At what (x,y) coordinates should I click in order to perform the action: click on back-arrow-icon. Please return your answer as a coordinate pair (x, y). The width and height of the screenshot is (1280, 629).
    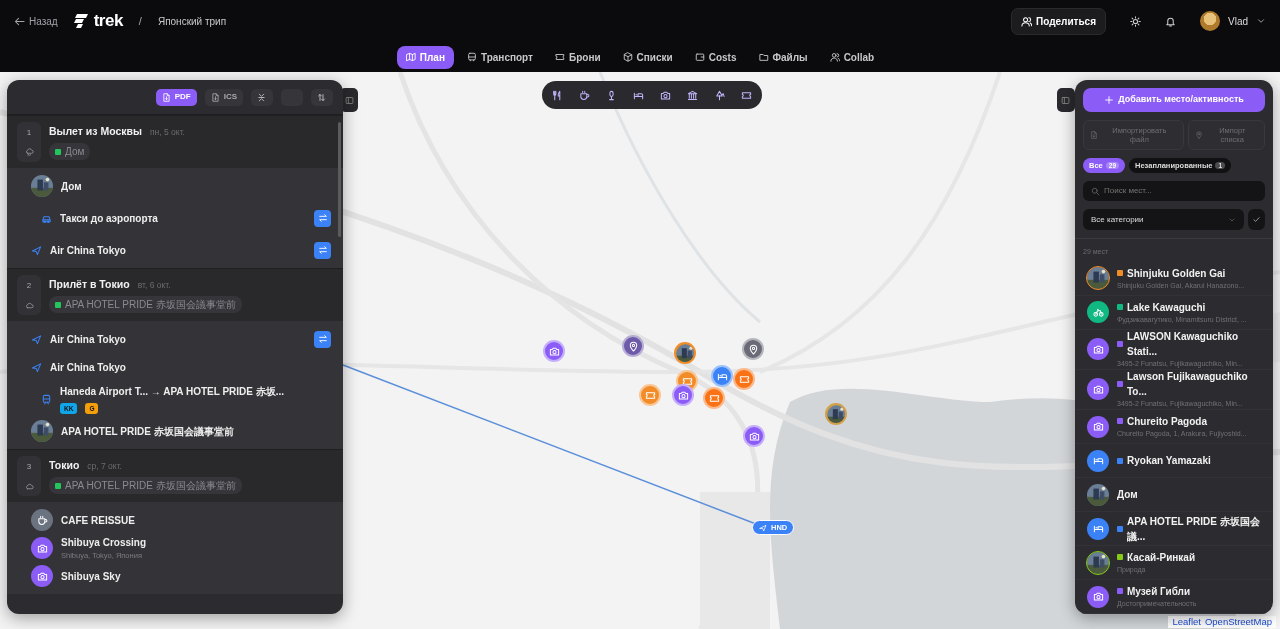
    Looking at the image, I should click on (19, 21).